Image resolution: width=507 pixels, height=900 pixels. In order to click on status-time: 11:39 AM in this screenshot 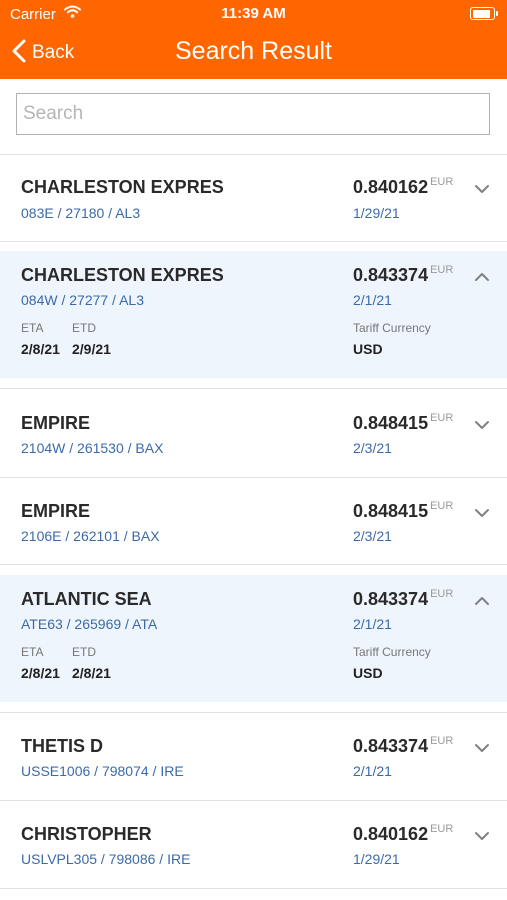, I will do `click(253, 13)`.